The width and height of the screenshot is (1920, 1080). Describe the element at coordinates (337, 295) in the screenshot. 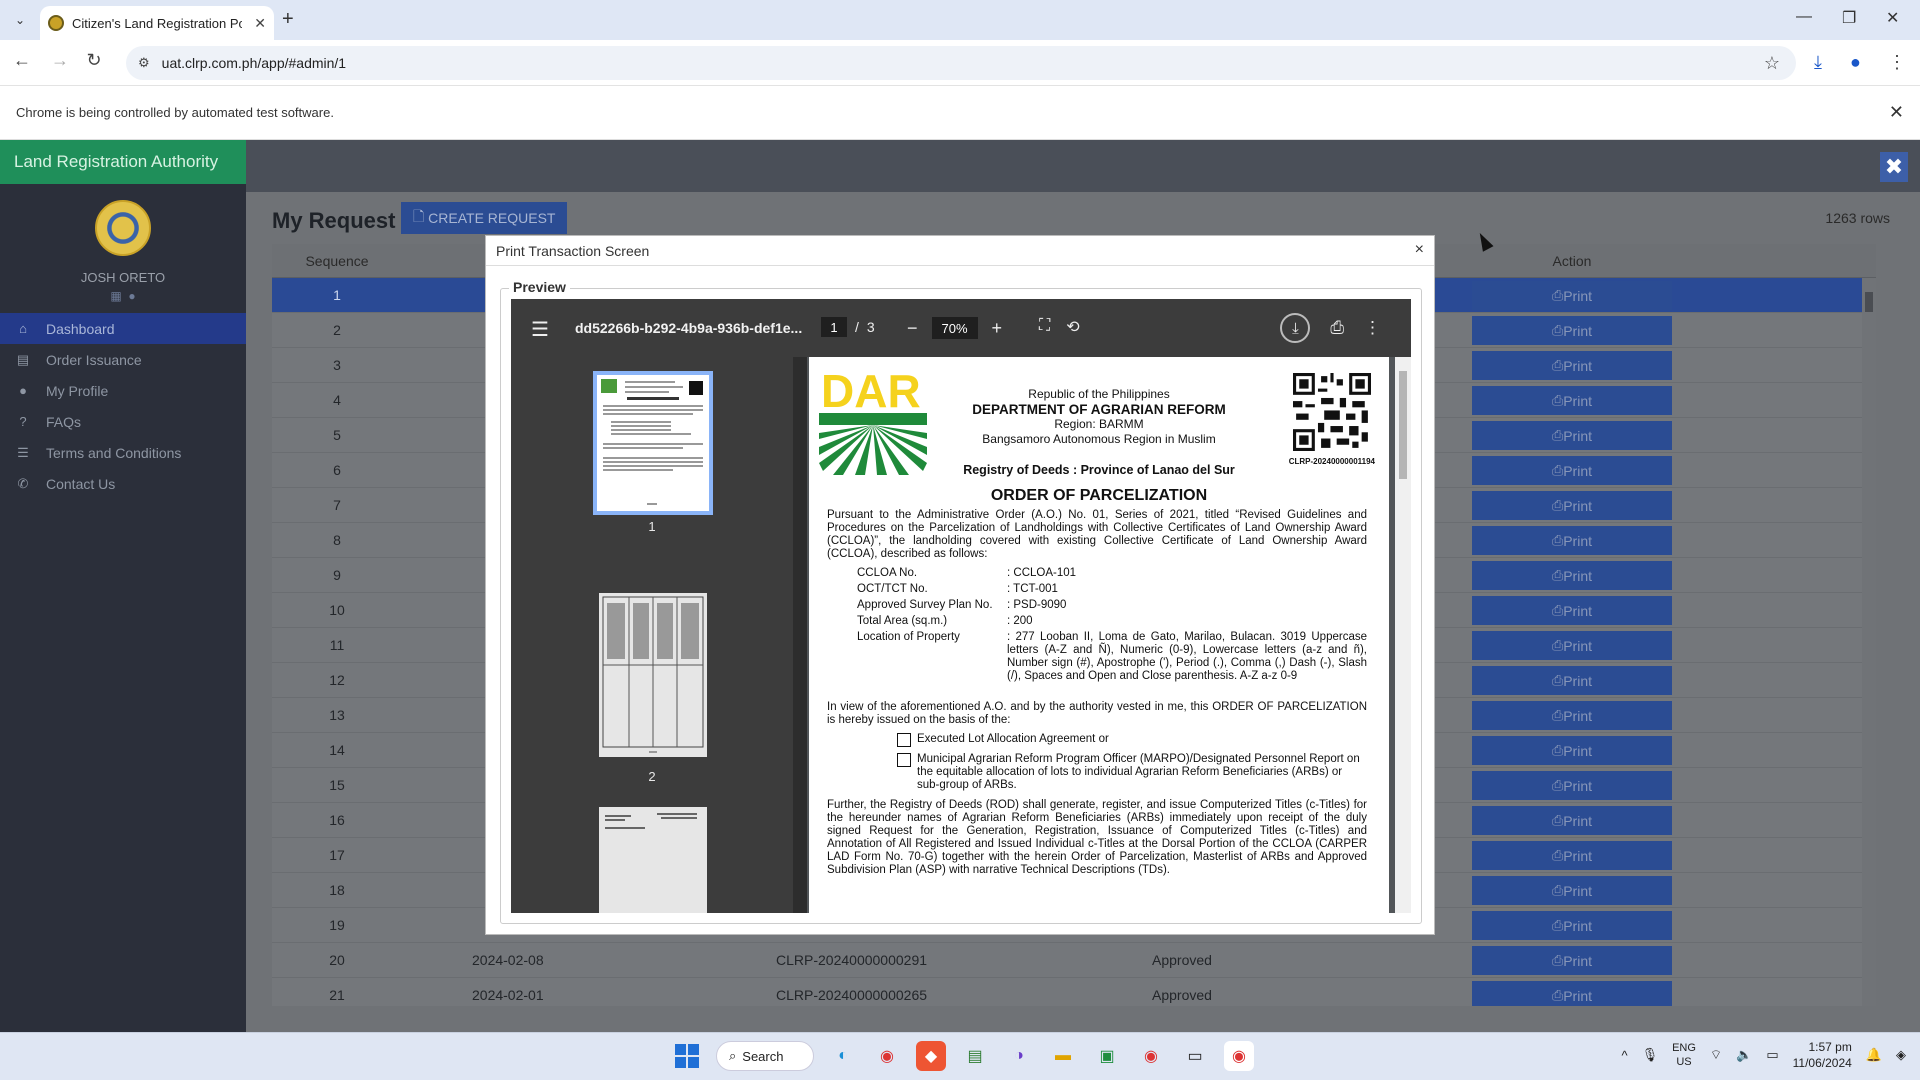

I see `cell-sequence: 1` at that location.